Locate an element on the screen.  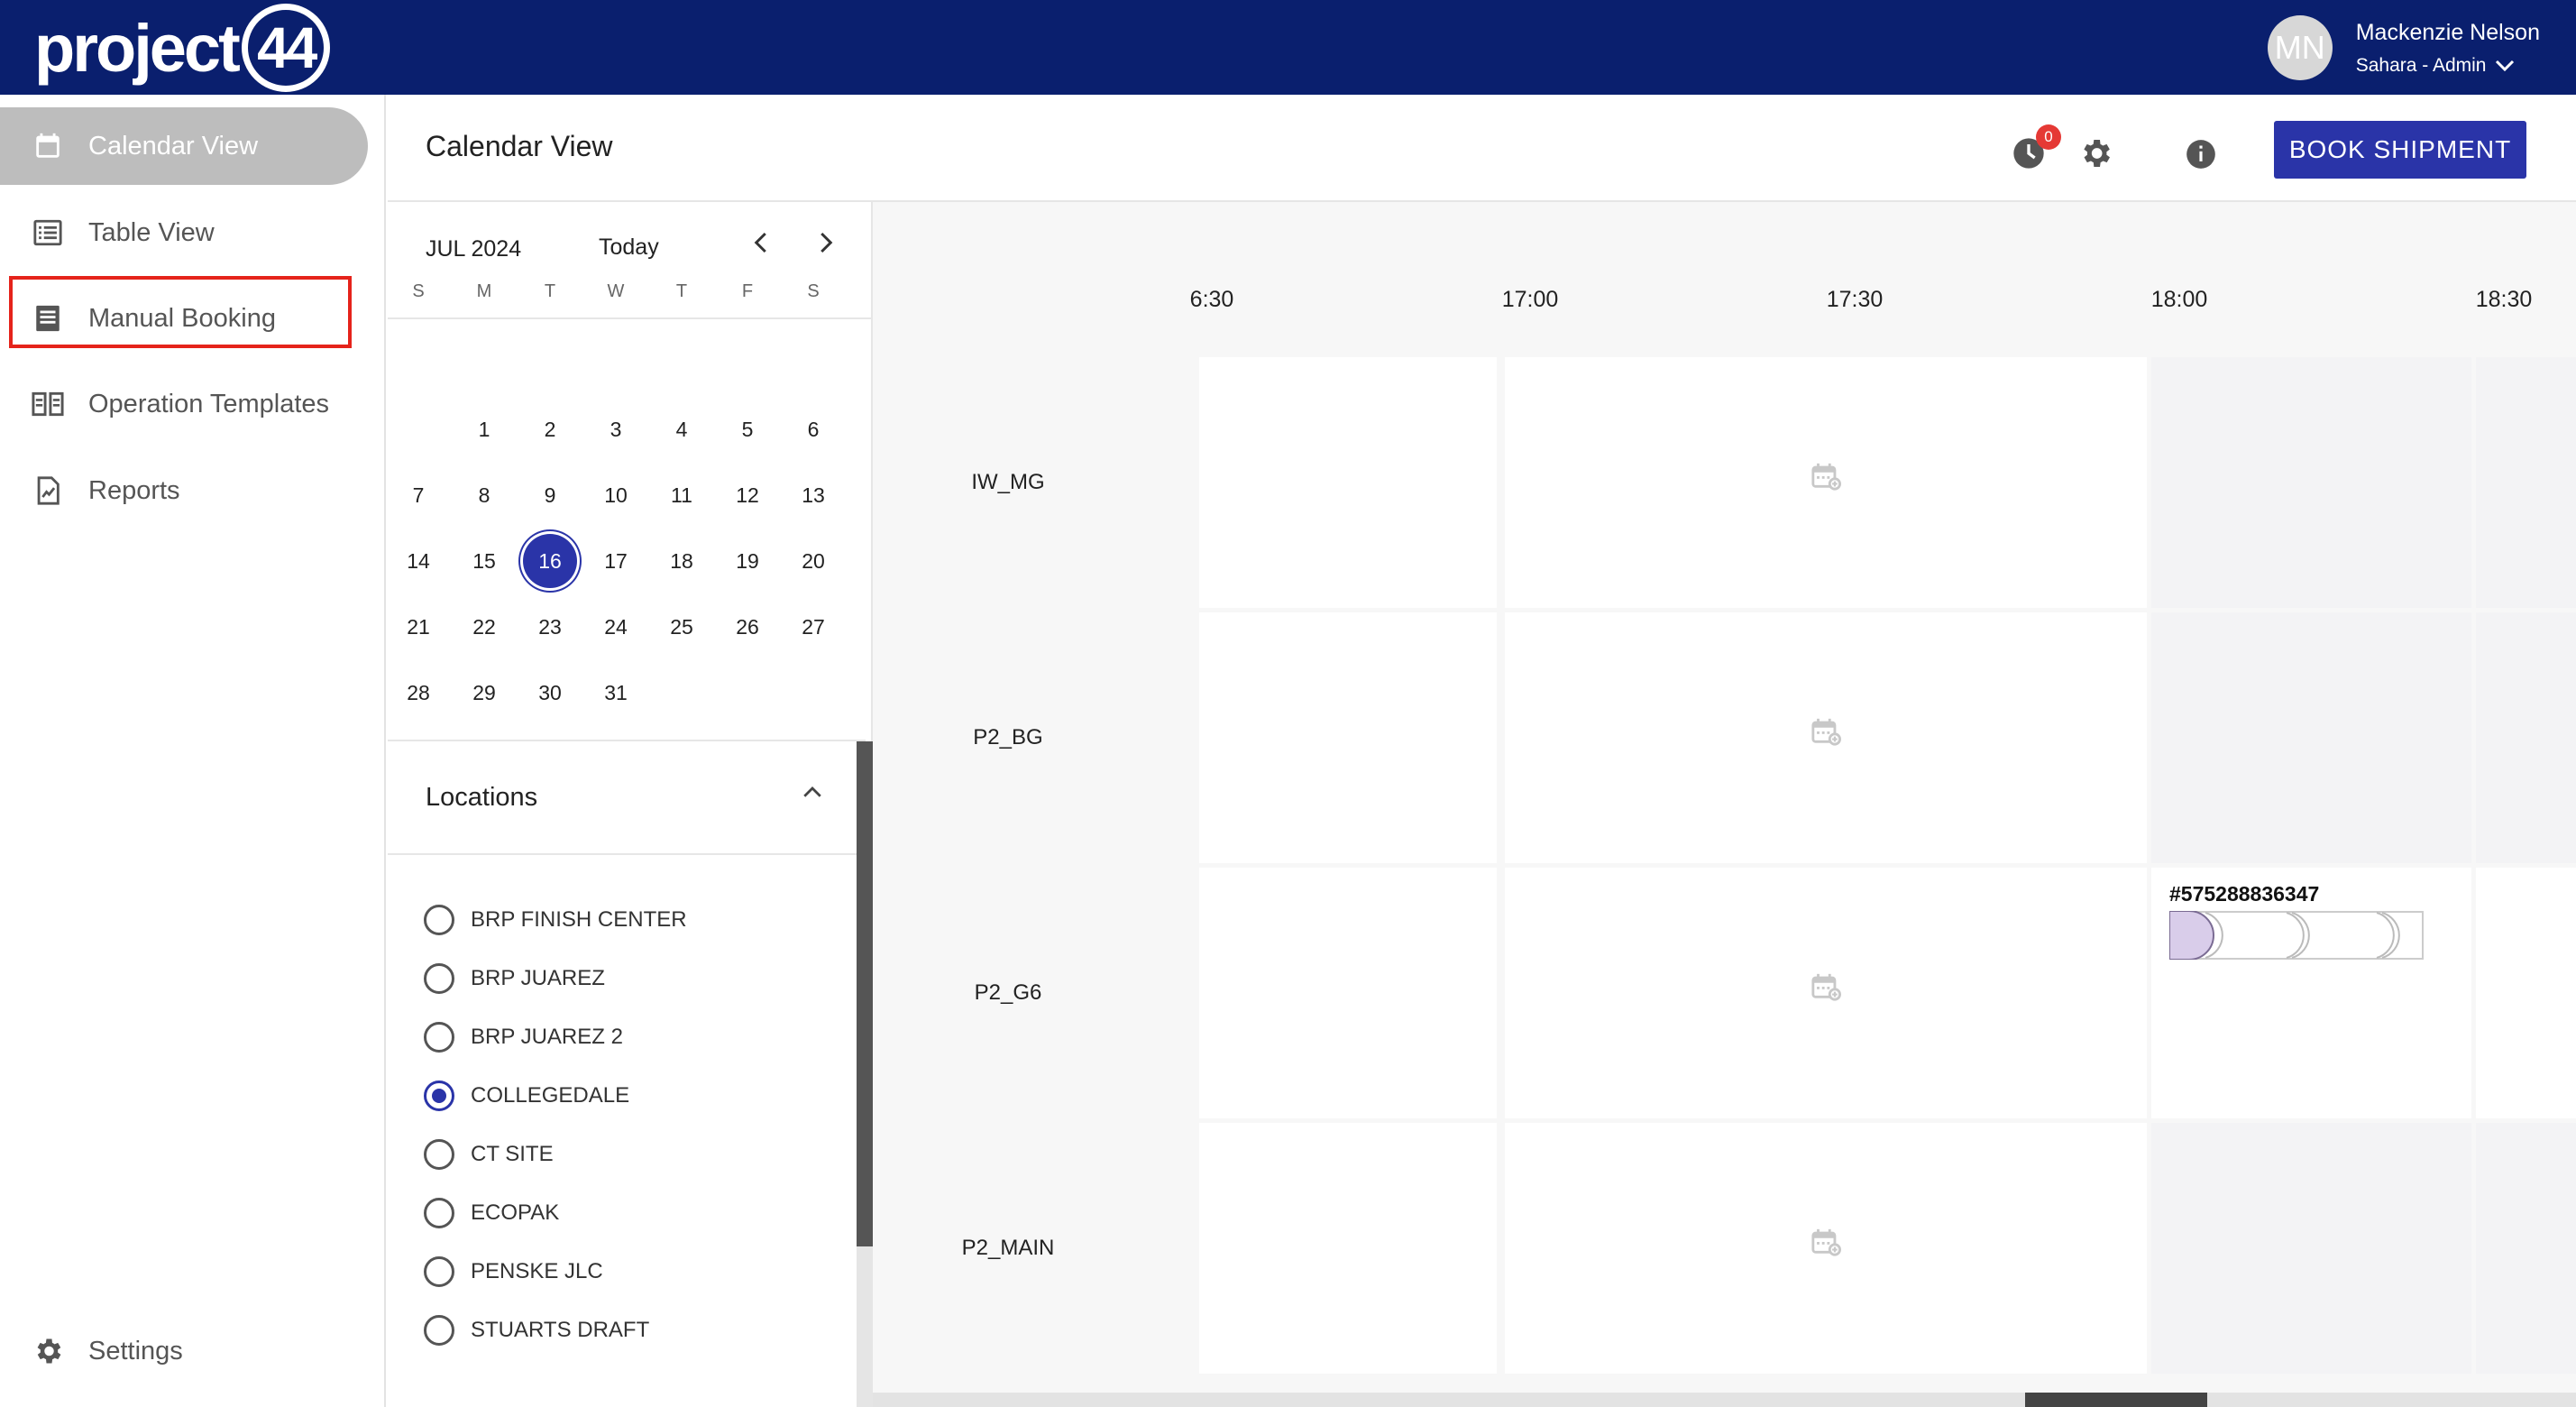
today-button: Today is located at coordinates (629, 247).